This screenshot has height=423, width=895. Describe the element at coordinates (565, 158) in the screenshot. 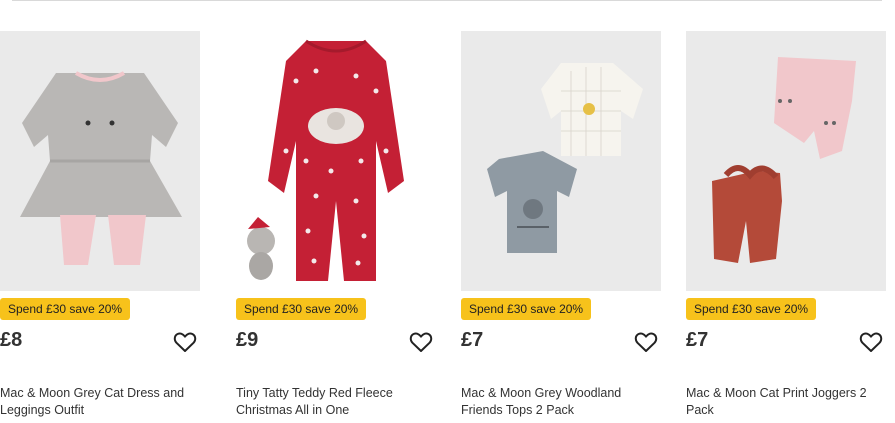

I see `tops-two-pack-image` at that location.